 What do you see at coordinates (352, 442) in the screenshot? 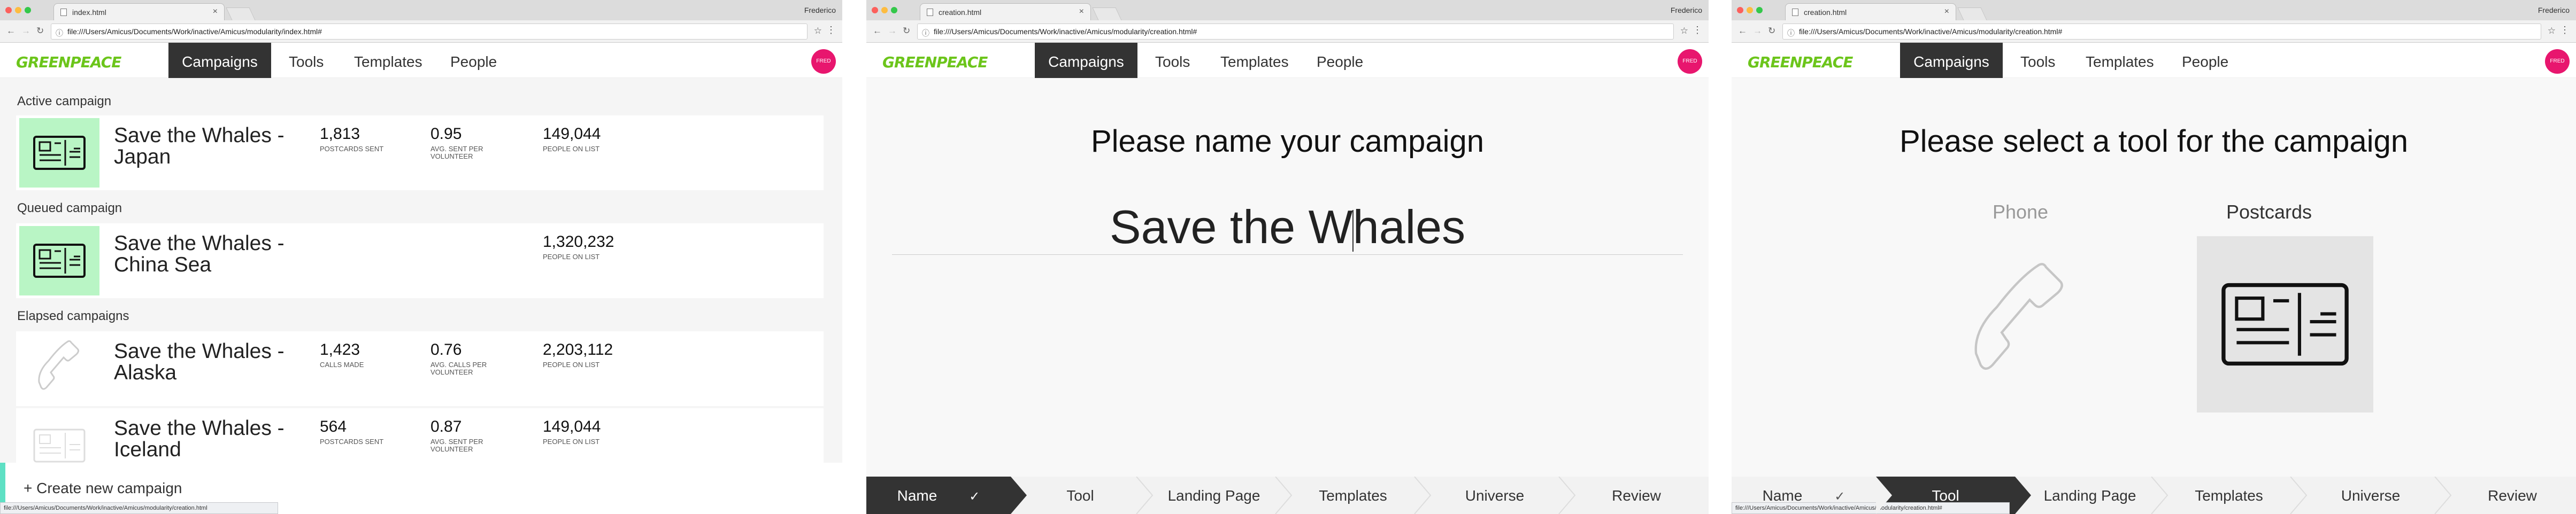
I see `stat-label: POSTCARDS SENT` at bounding box center [352, 442].